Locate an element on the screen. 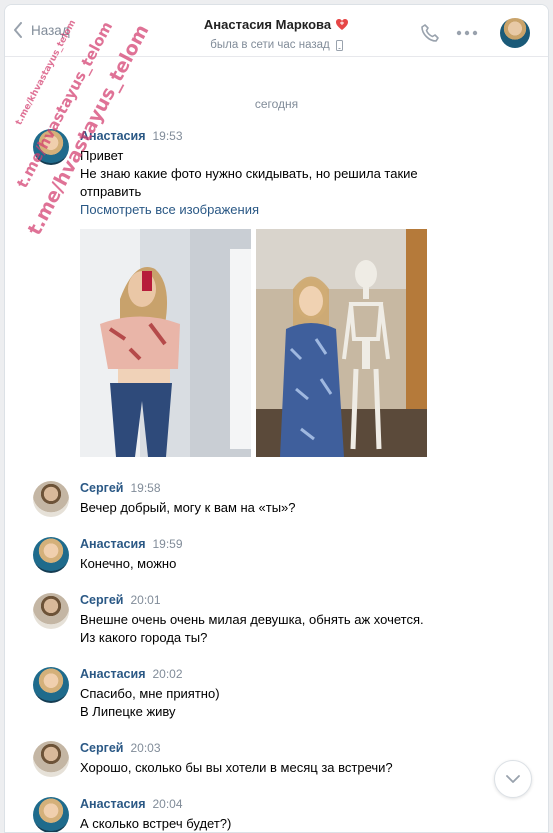 This screenshot has width=553, height=833. heart-badge-icon is located at coordinates (342, 24).